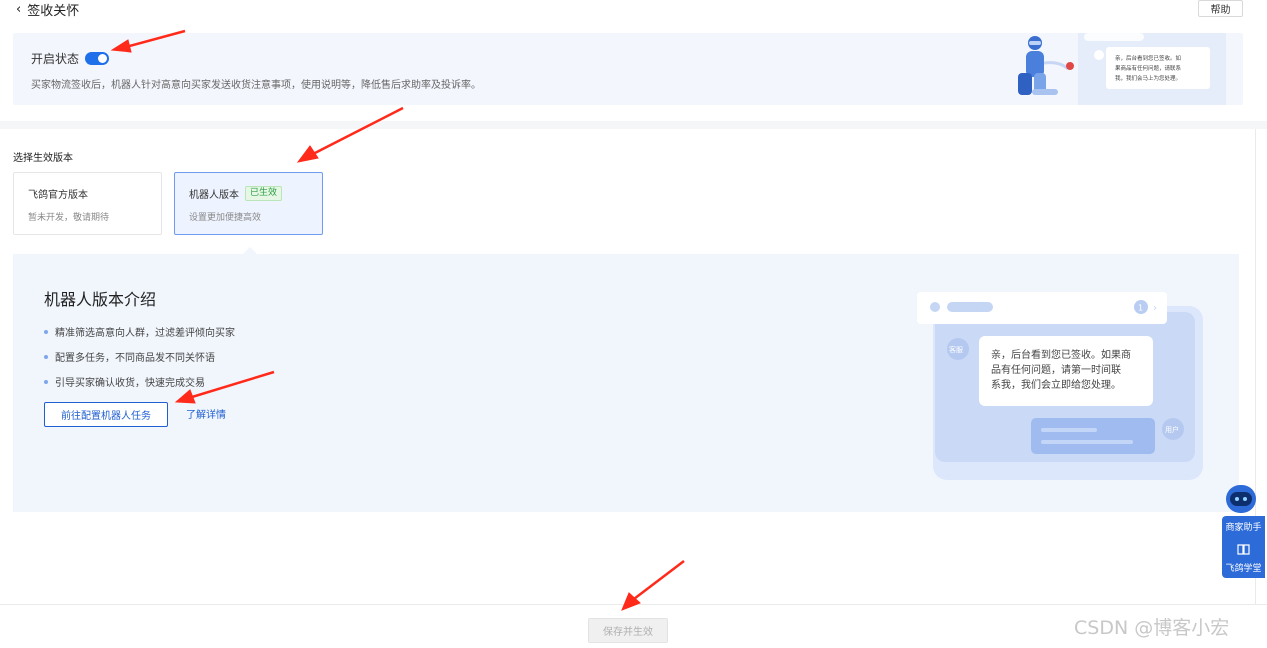 The height and width of the screenshot is (648, 1267). What do you see at coordinates (19, 9) in the screenshot?
I see `chevron-left-icon: ‹` at bounding box center [19, 9].